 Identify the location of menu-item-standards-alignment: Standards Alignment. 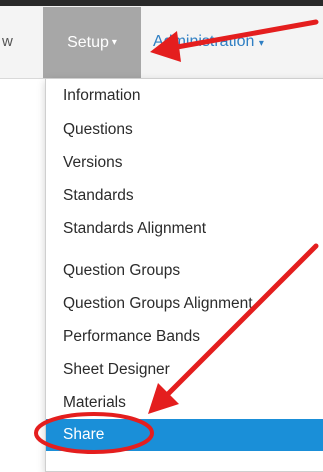
(184, 229).